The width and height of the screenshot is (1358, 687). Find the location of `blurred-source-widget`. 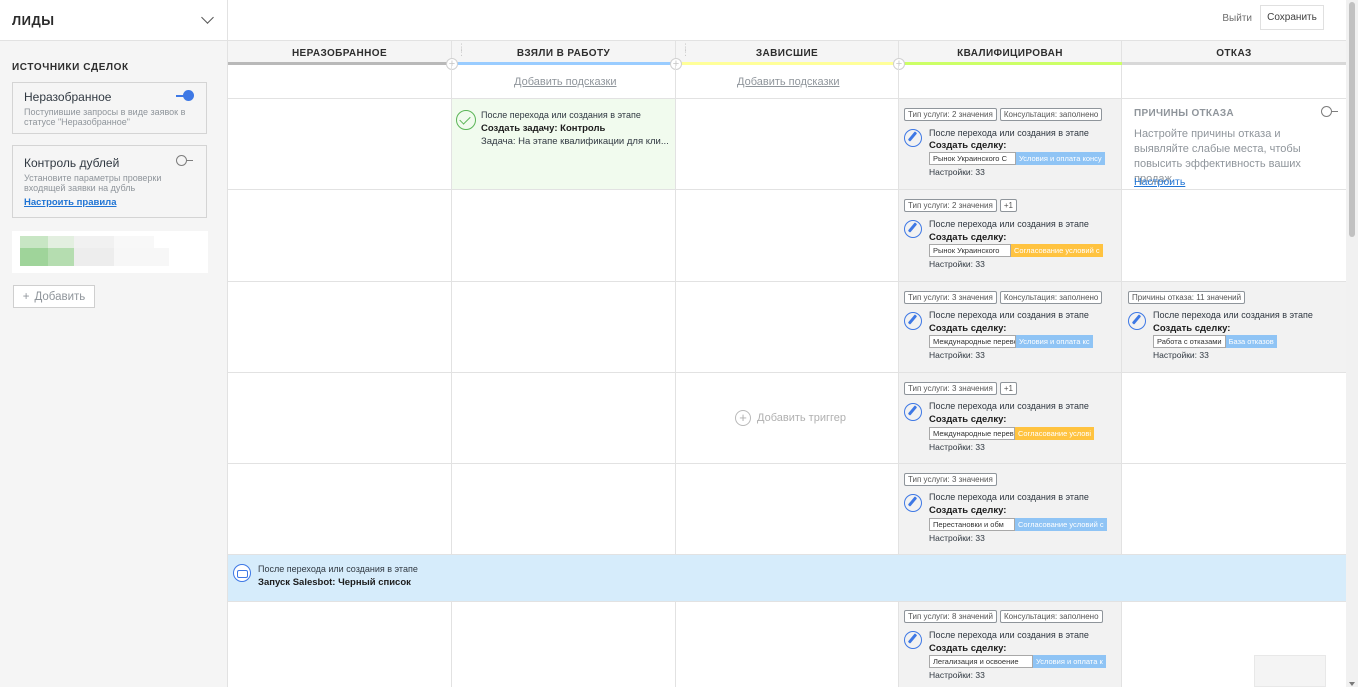

blurred-source-widget is located at coordinates (110, 252).